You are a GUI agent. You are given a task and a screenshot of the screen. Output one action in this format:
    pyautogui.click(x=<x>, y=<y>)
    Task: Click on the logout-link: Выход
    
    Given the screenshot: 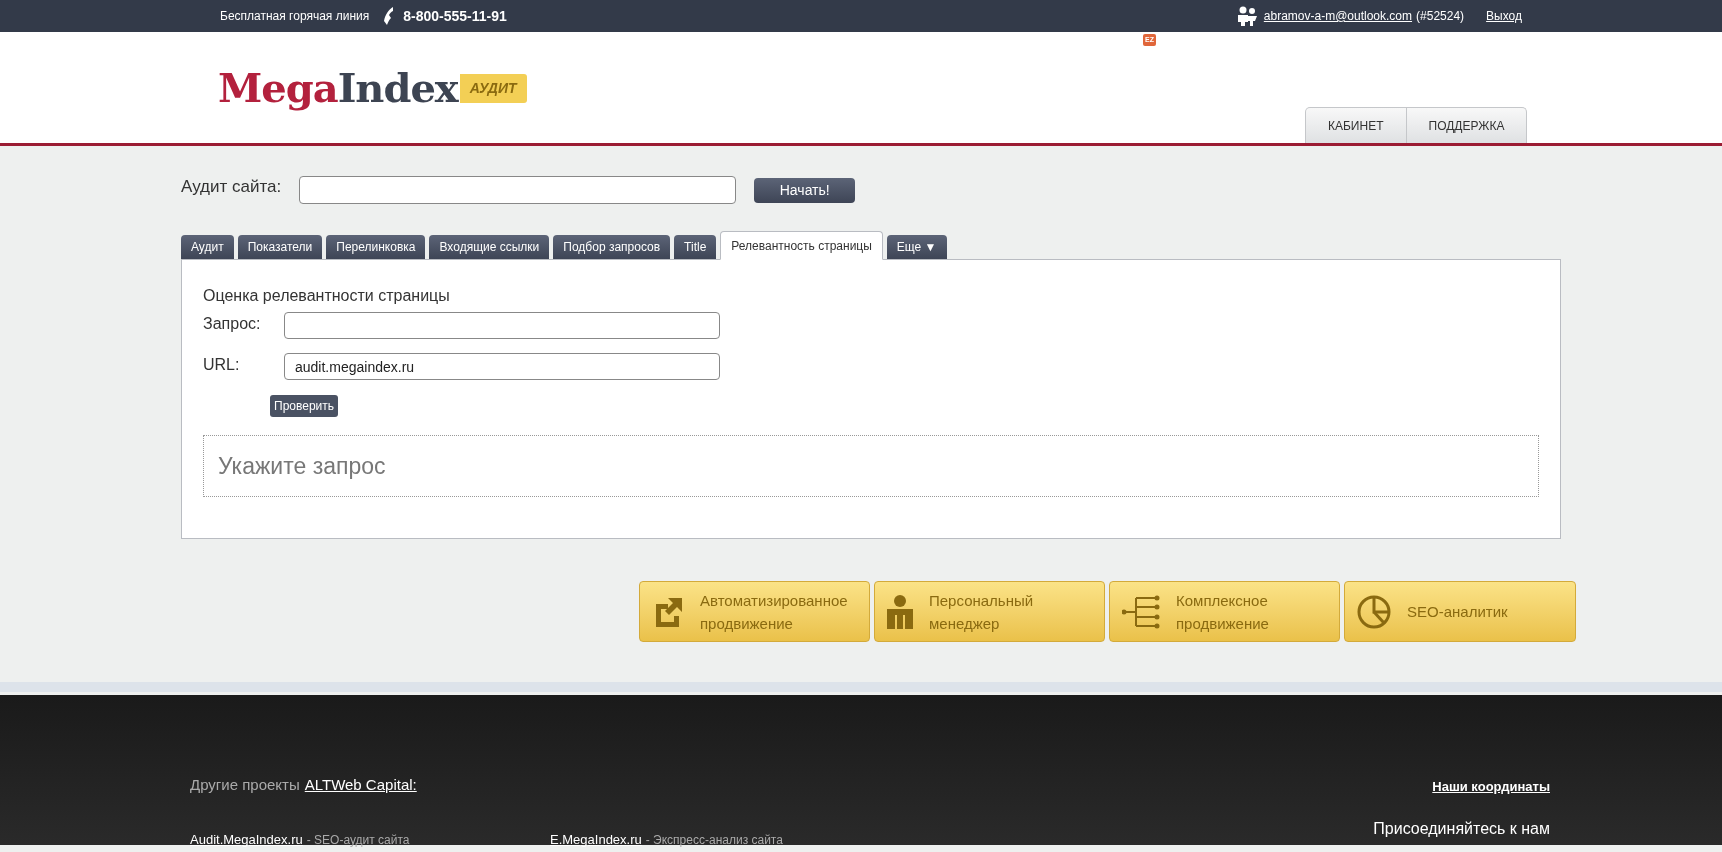 What is the action you would take?
    pyautogui.click(x=1504, y=16)
    